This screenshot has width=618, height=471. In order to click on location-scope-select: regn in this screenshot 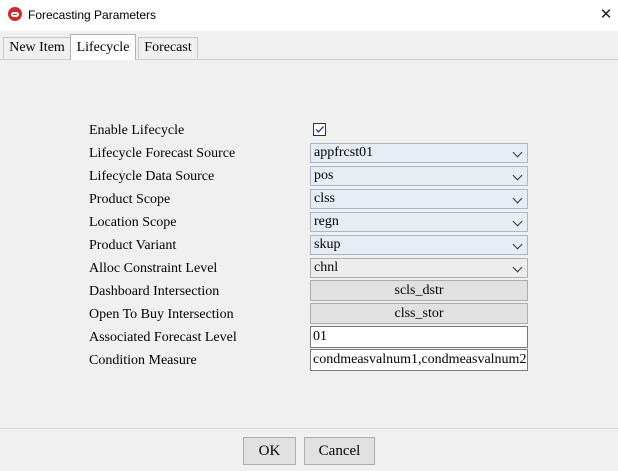, I will do `click(419, 222)`.